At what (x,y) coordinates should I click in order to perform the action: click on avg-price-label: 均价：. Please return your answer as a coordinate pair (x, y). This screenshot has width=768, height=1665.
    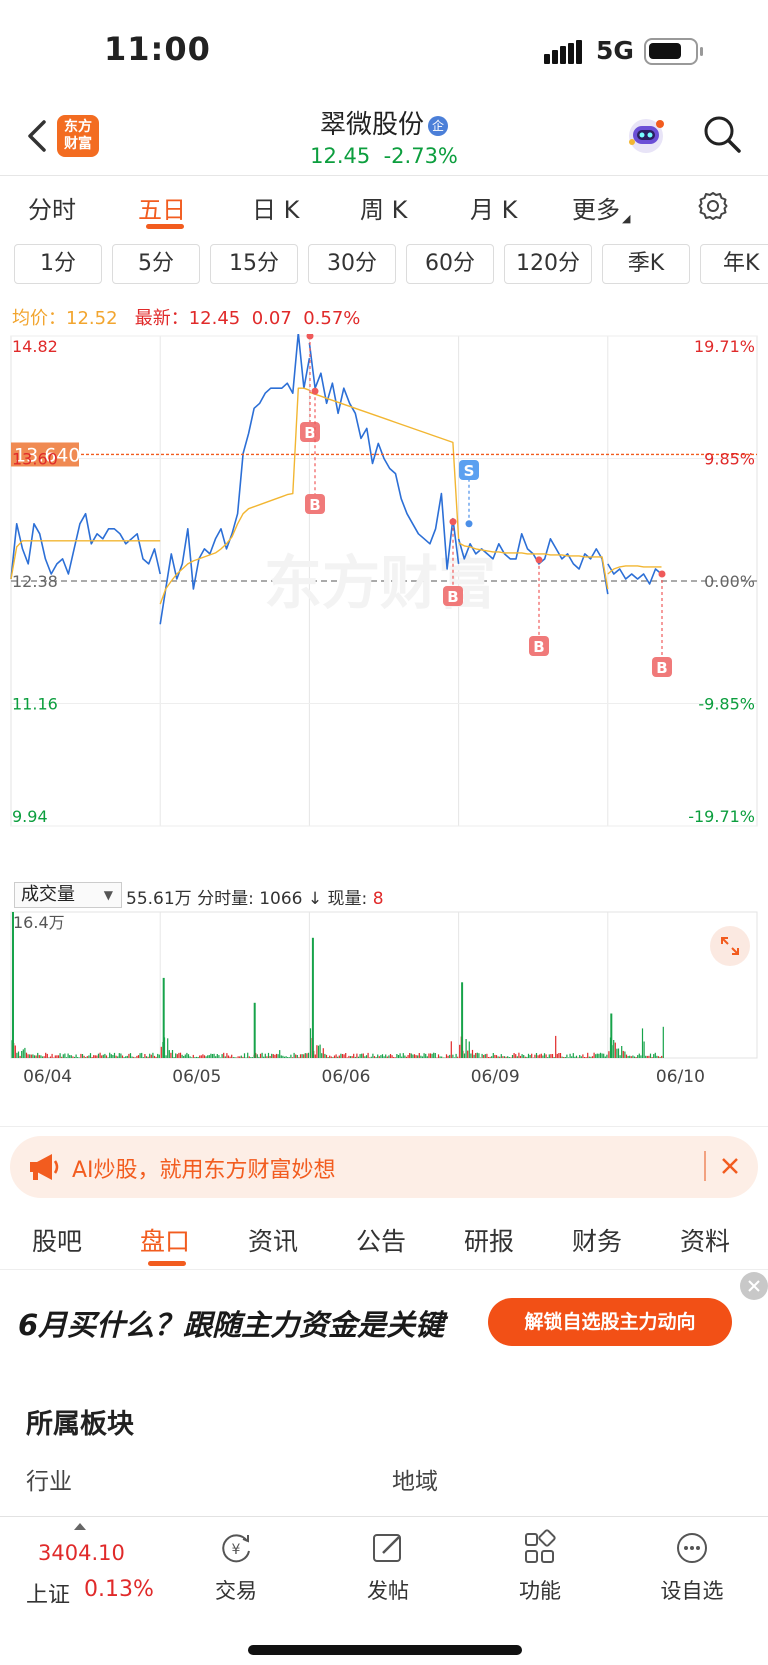
    Looking at the image, I should click on (39, 318).